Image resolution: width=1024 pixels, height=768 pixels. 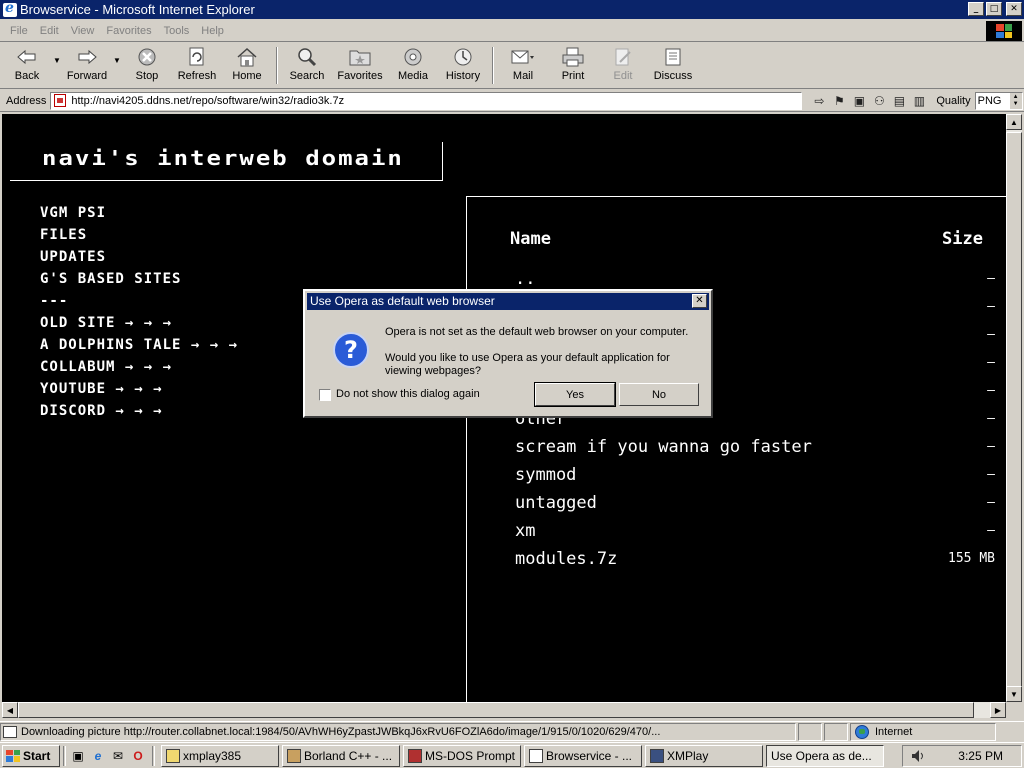 I want to click on dont-show-again-checkbox, so click(x=325, y=395).